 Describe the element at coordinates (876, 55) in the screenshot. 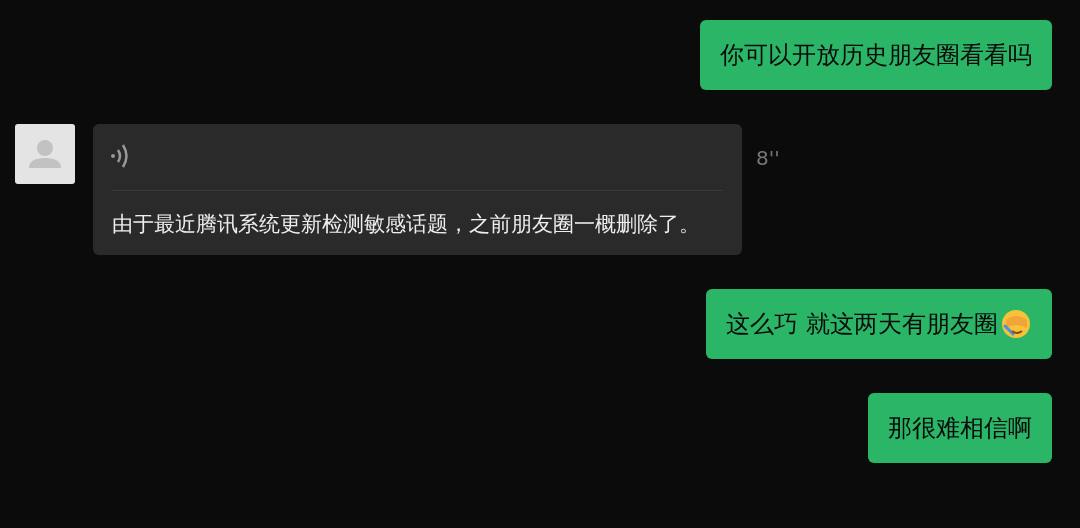

I see `message-bubble: 你可以开放历史朋友圈看看吗` at that location.